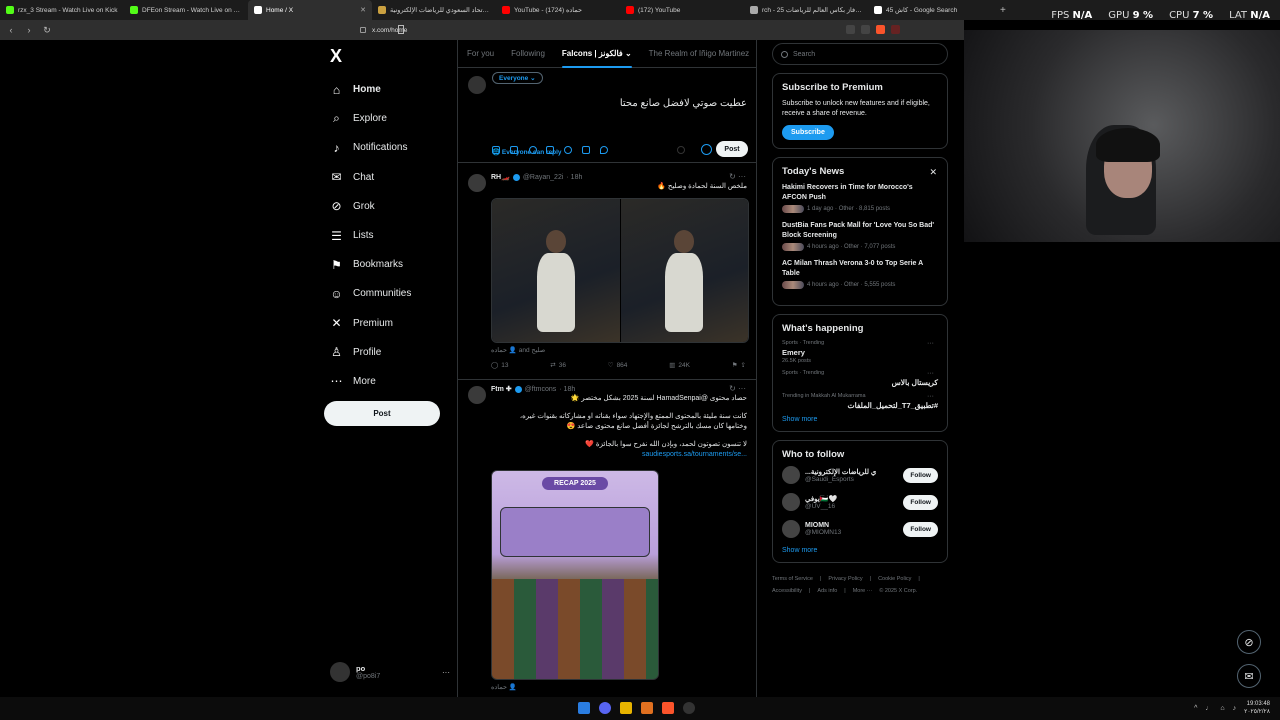 This screenshot has width=1280, height=720. Describe the element at coordinates (186, 10) in the screenshot. I see `browser-tab: DFEon Stream - Watch Live on Kick` at that location.